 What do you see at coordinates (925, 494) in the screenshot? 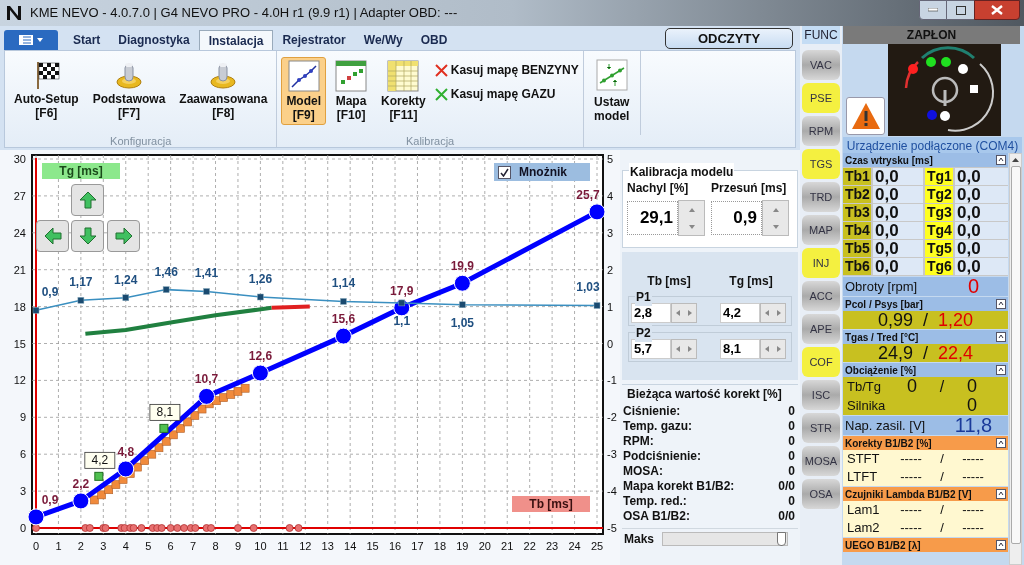
I see `section-header: Czujniki Lambda B1/B2 [V]` at bounding box center [925, 494].